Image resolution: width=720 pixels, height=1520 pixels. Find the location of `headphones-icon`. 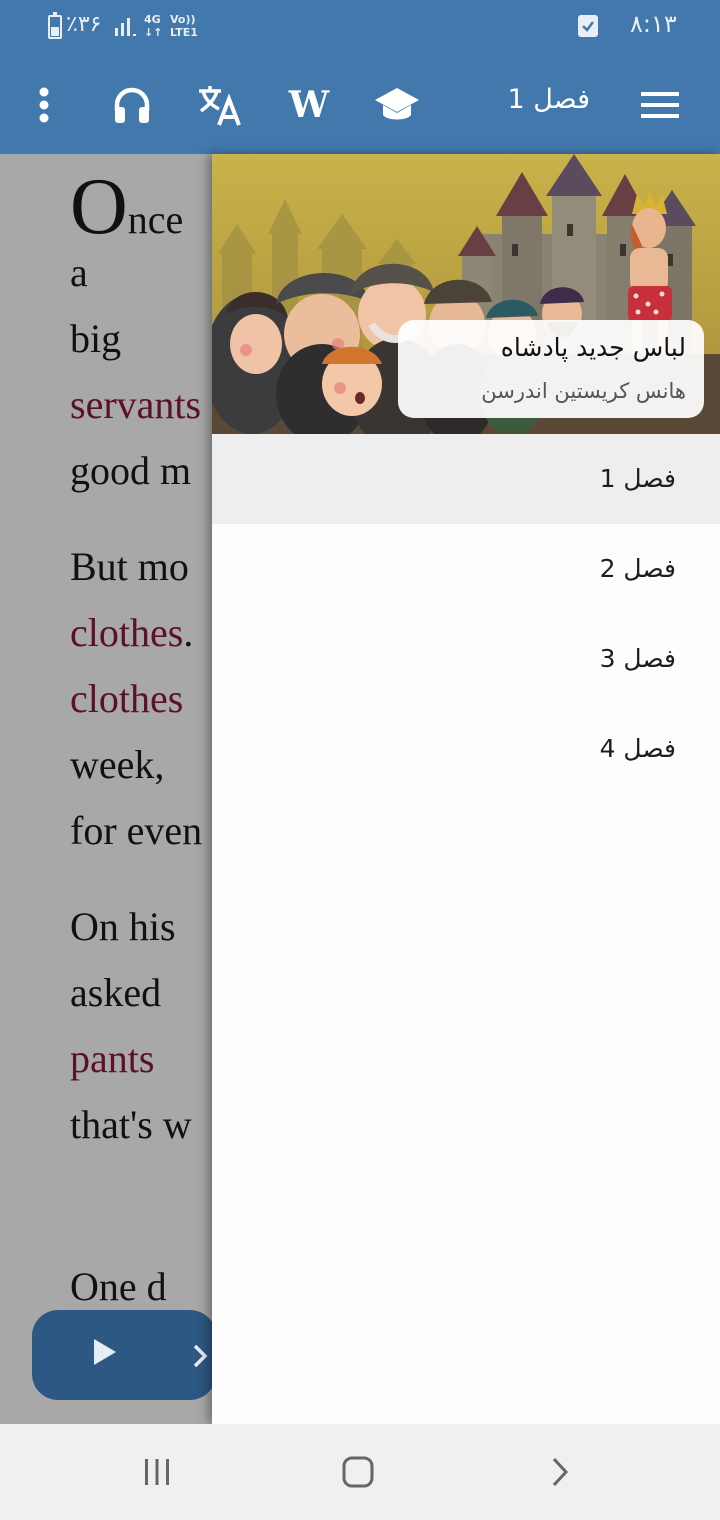

headphones-icon is located at coordinates (132, 105).